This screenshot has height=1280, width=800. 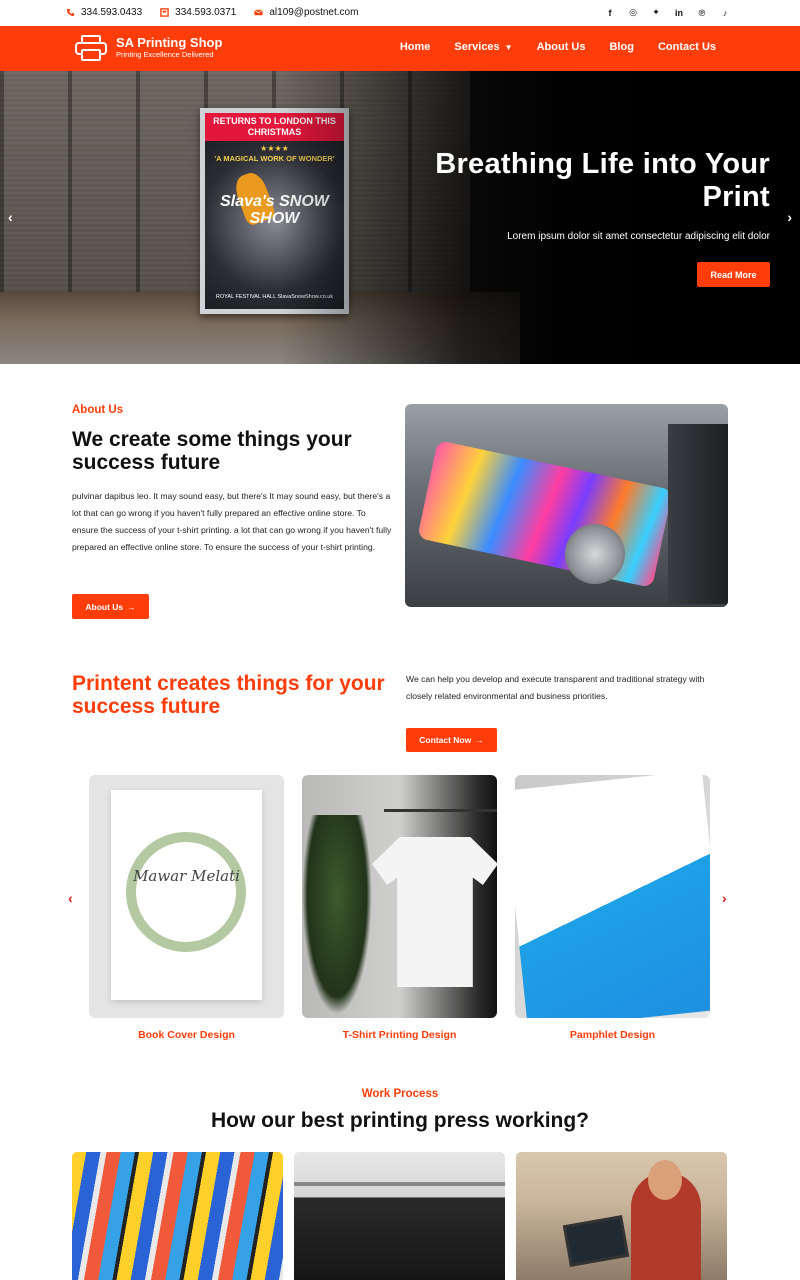 I want to click on hero-prev-arrow-icon: ‹, so click(x=10, y=217).